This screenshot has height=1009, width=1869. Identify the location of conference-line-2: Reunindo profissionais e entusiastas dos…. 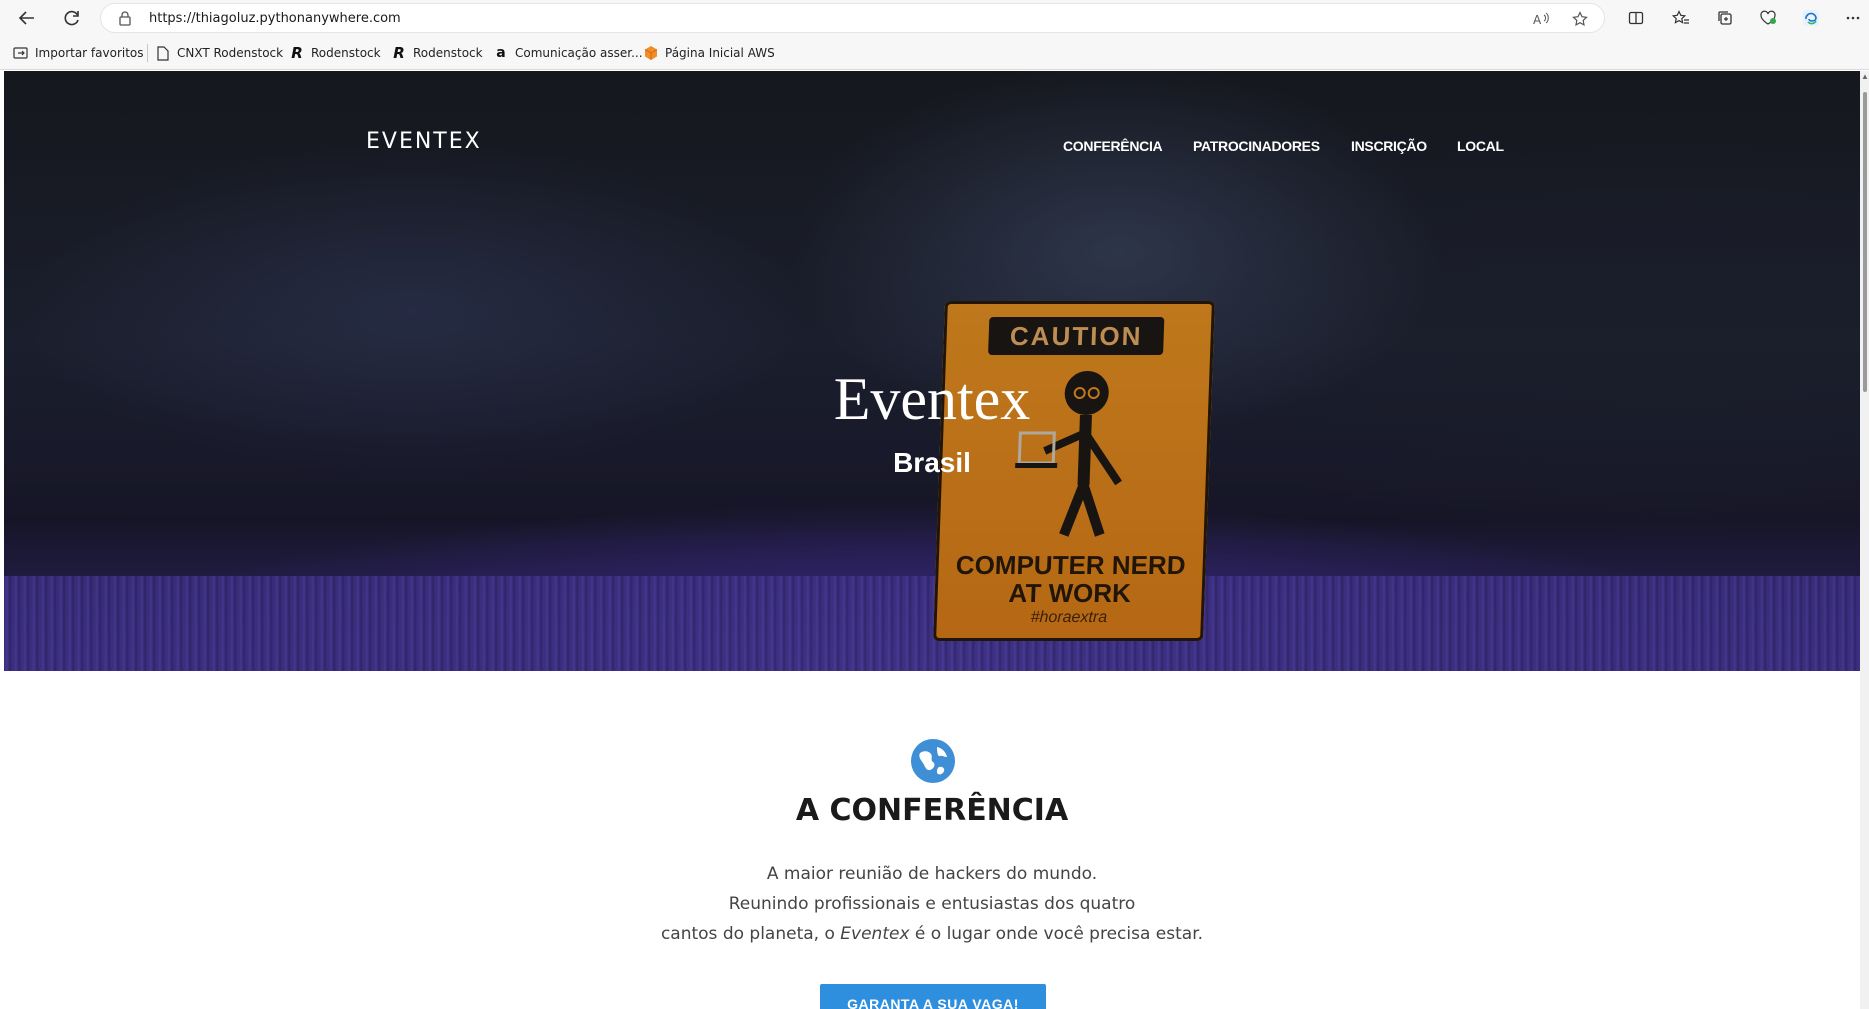
(932, 904).